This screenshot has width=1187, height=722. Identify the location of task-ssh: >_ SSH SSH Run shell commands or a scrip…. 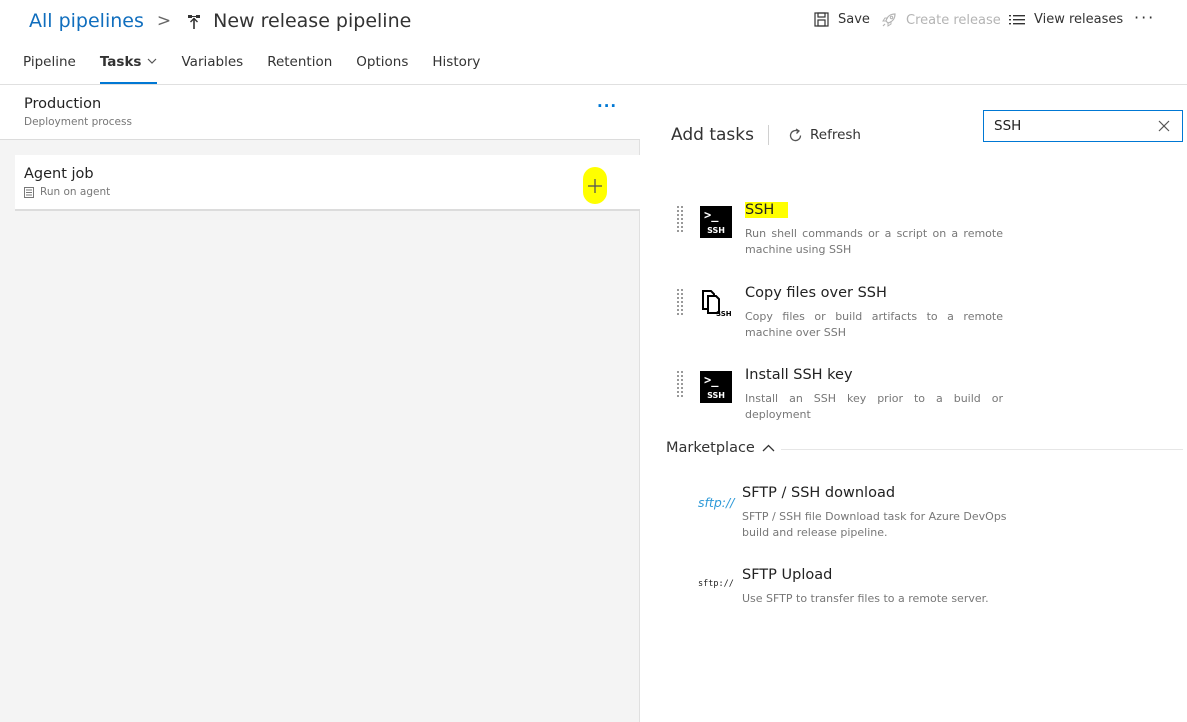
(926, 235).